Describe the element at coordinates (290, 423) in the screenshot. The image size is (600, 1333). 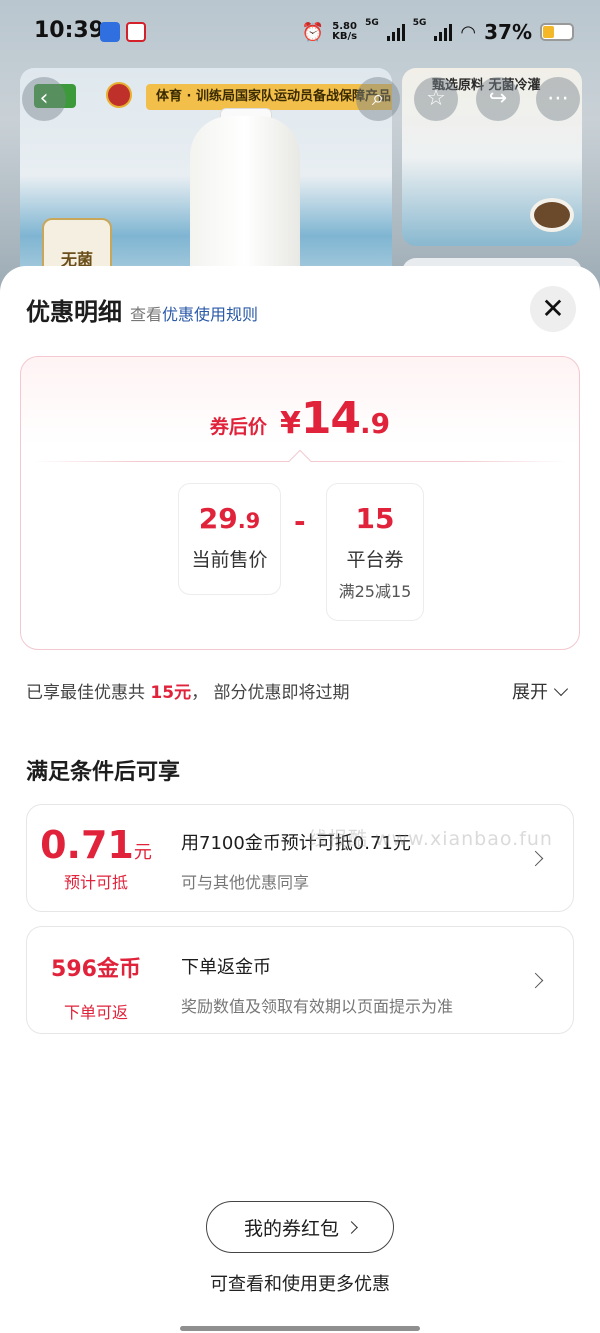
I see `currency-symbol: ¥` at that location.